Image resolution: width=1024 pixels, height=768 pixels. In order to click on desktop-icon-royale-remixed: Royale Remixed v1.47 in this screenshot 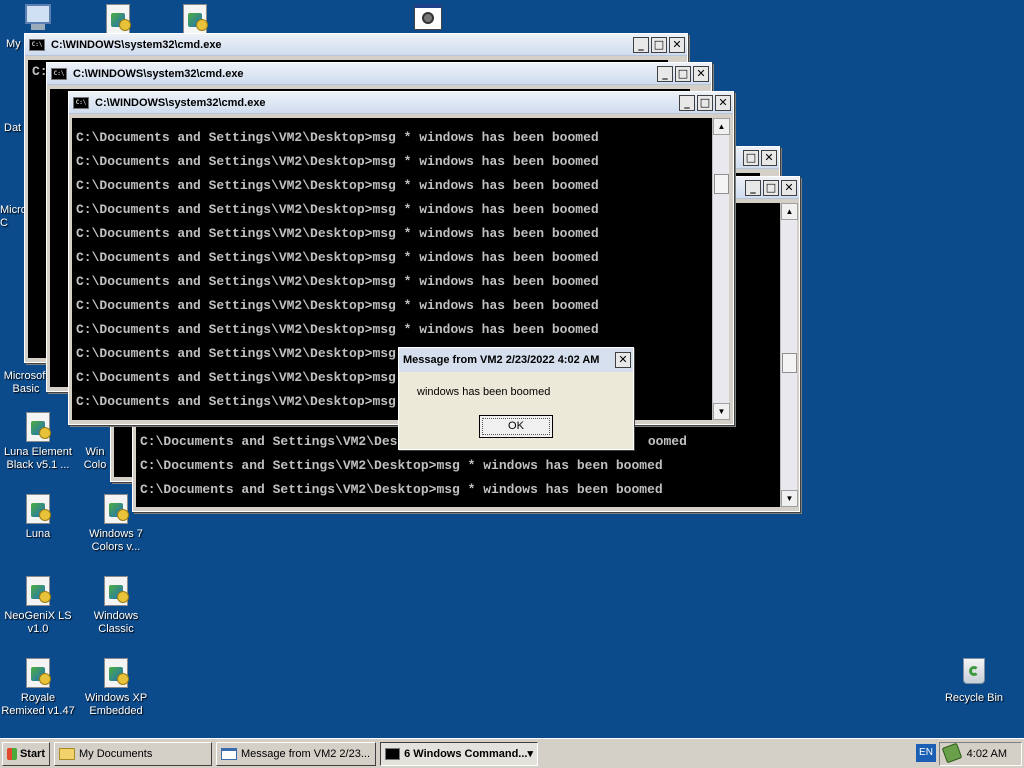, I will do `click(38, 688)`.